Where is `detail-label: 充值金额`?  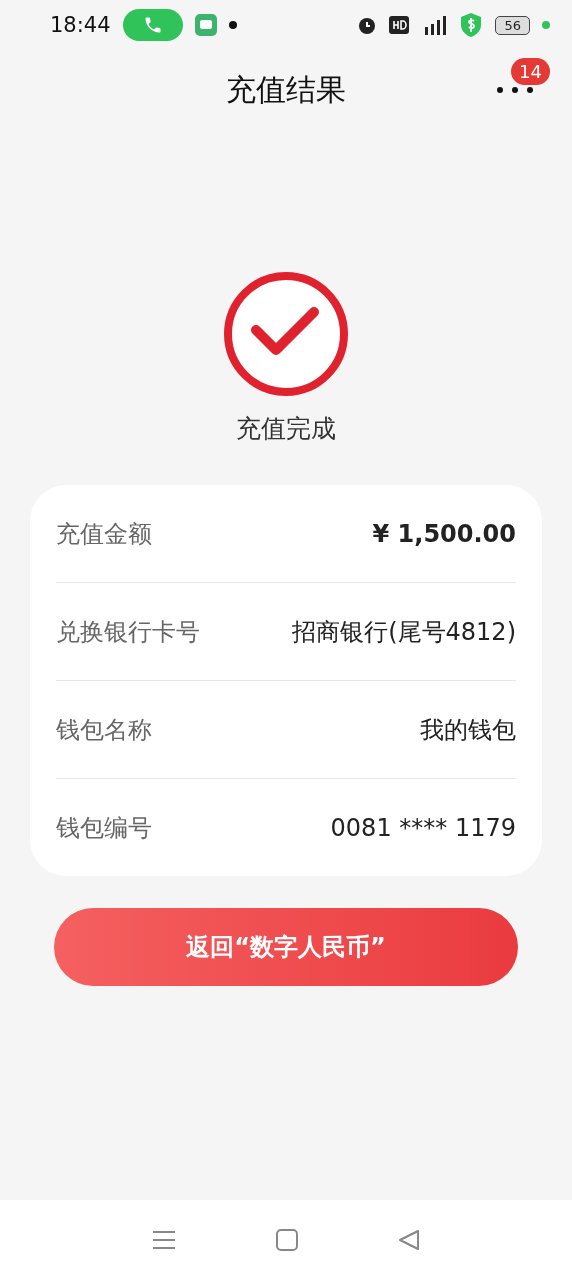 detail-label: 充值金额 is located at coordinates (104, 534).